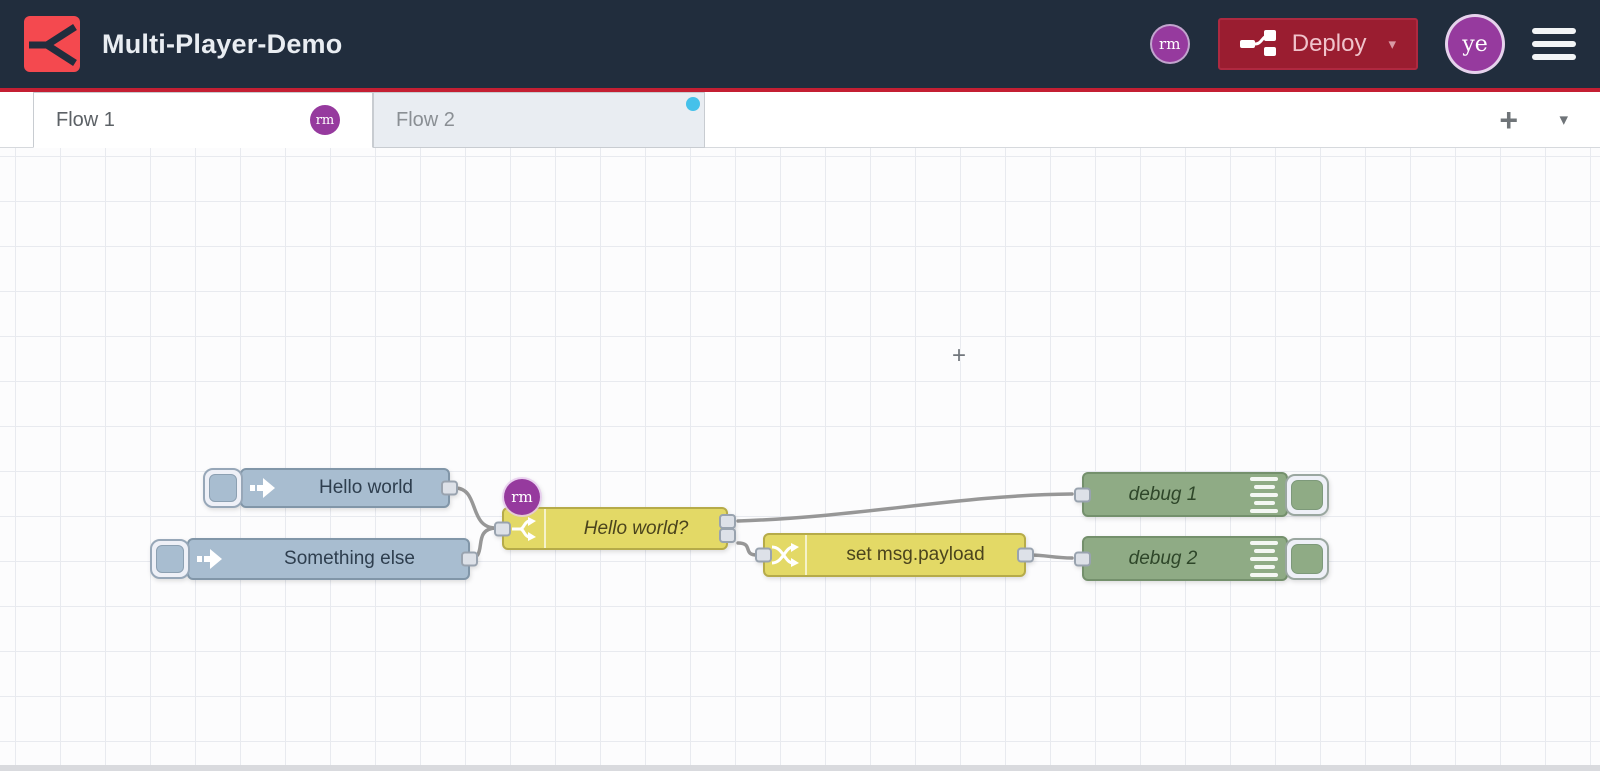  I want to click on node-change-set-msg-payload: set msg.payload, so click(894, 555).